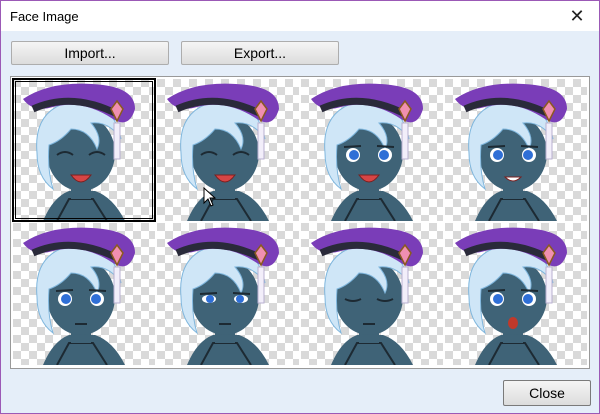 This screenshot has height=414, width=600. I want to click on window-title: Face Image, so click(44, 16).